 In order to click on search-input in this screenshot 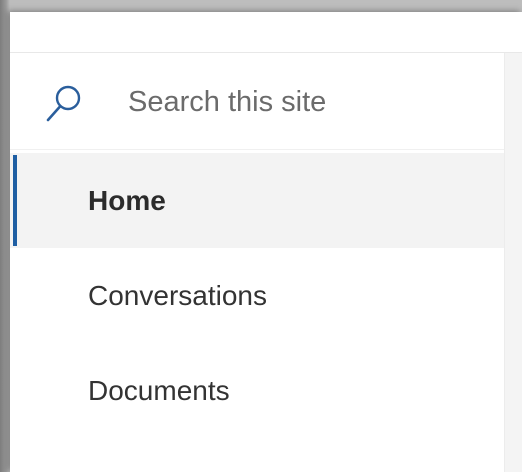, I will do `click(298, 102)`.